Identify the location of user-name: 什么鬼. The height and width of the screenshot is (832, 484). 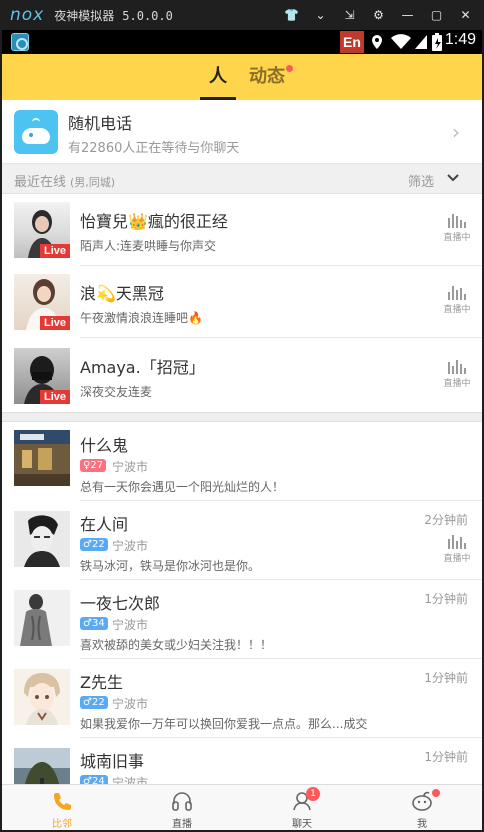
(104, 445).